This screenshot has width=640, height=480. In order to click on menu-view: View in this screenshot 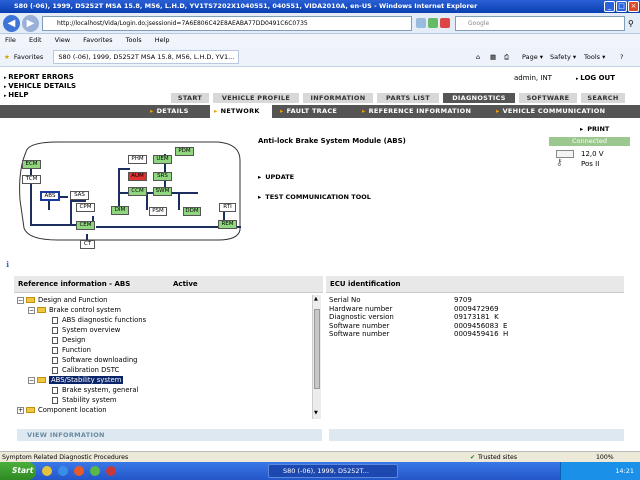, I will do `click(62, 40)`.